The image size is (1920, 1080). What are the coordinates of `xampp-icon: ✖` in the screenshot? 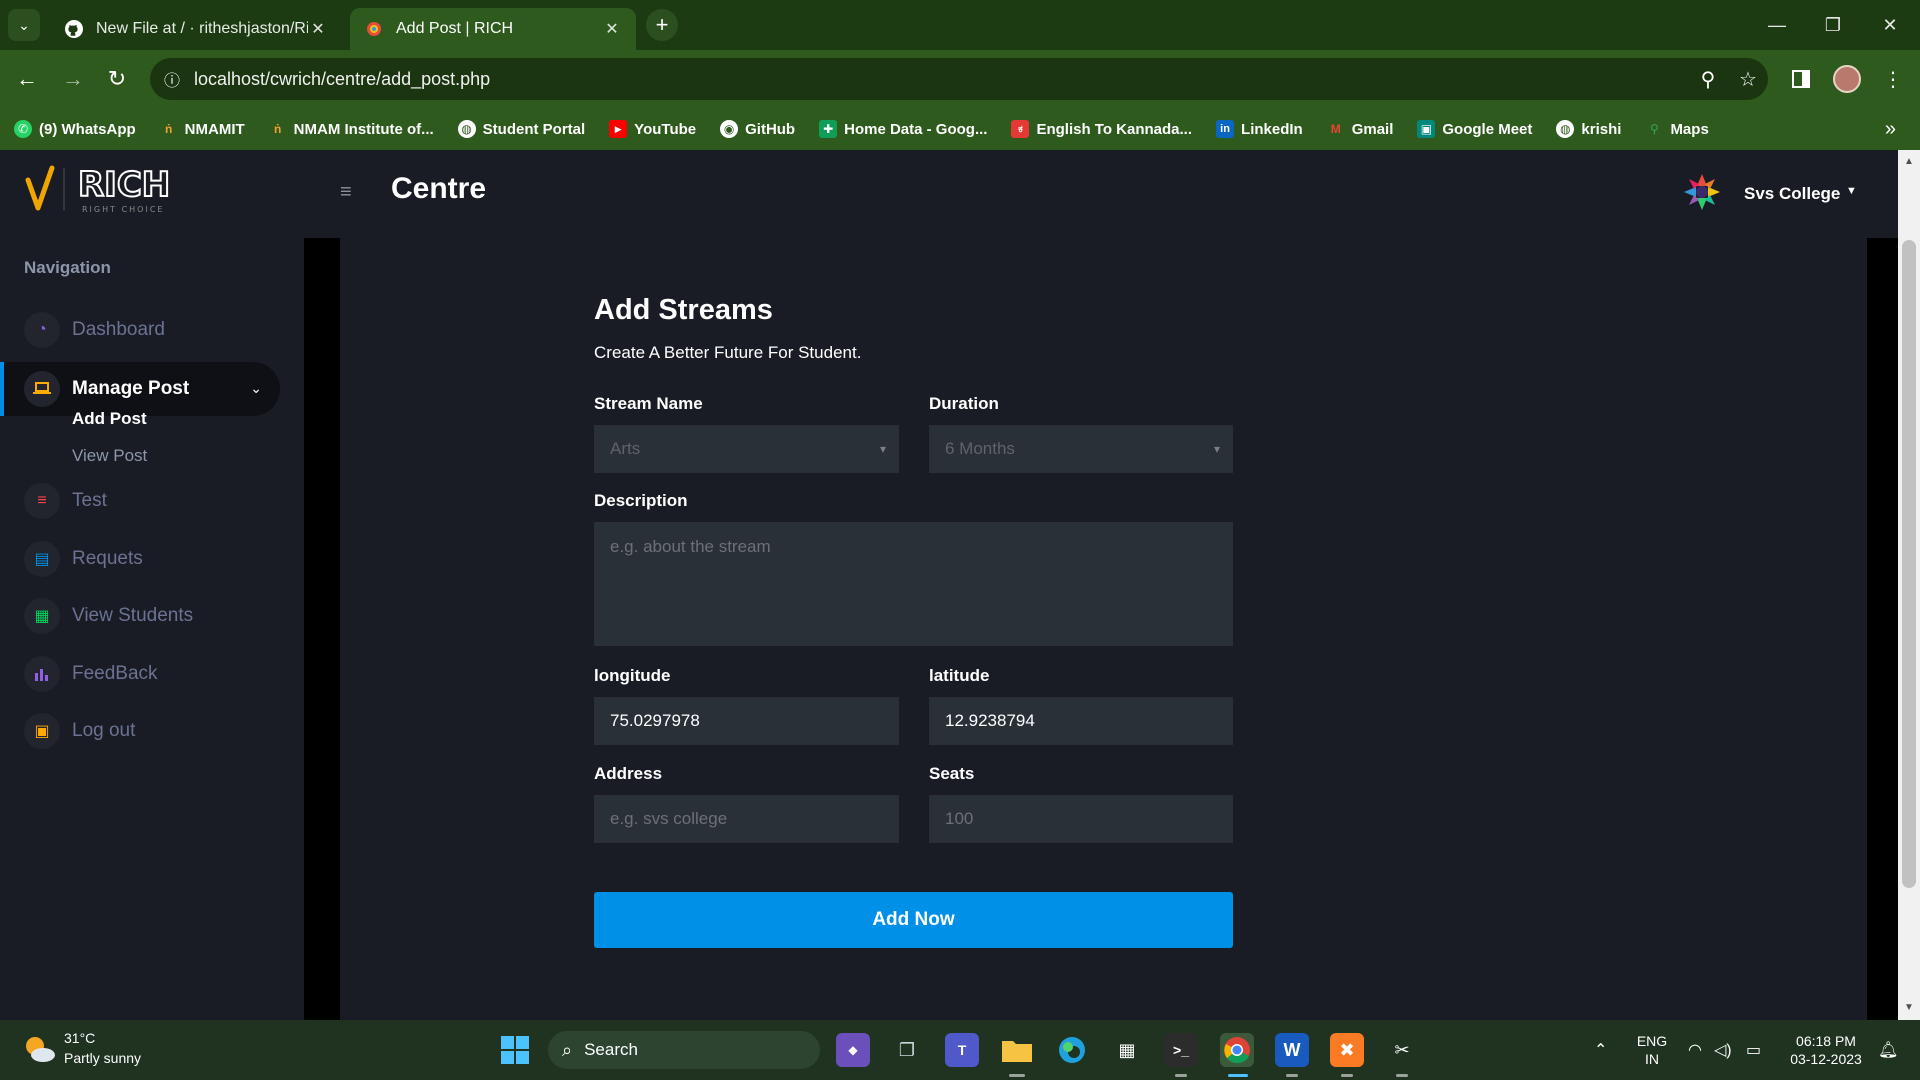 It's located at (1347, 1050).